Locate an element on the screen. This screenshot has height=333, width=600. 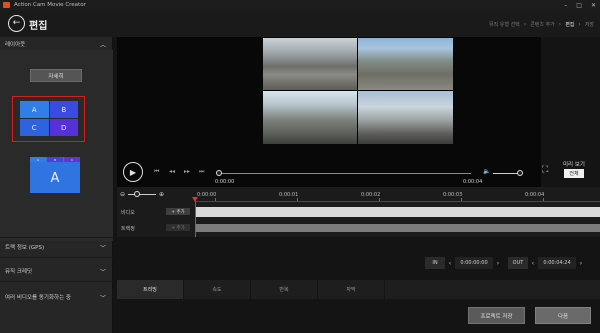
back-button: ← is located at coordinates (16, 23).